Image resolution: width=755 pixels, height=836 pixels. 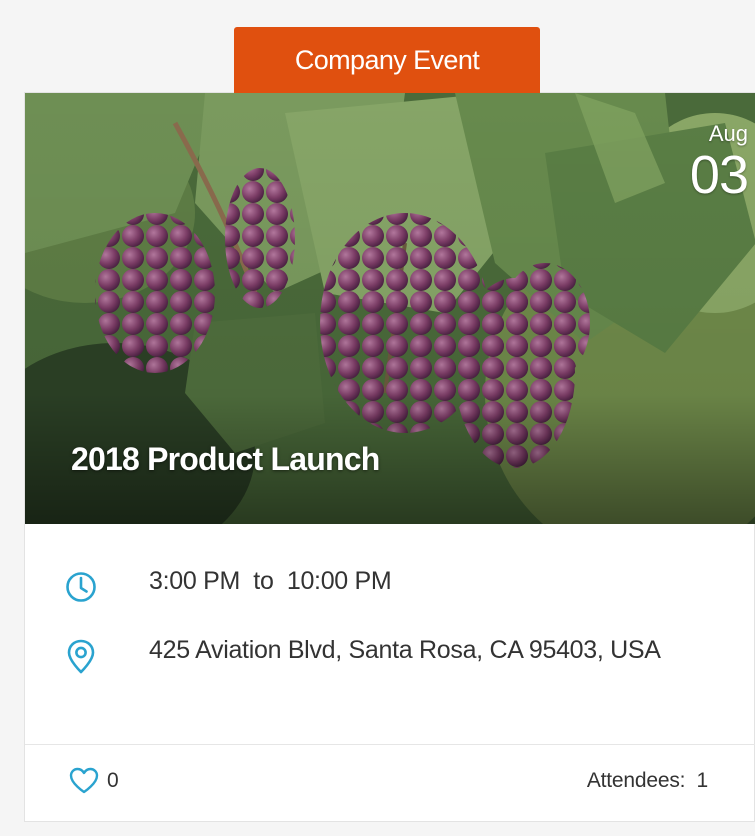 I want to click on event-time-row: 3:00 PM to 10:00 PM, so click(x=228, y=586).